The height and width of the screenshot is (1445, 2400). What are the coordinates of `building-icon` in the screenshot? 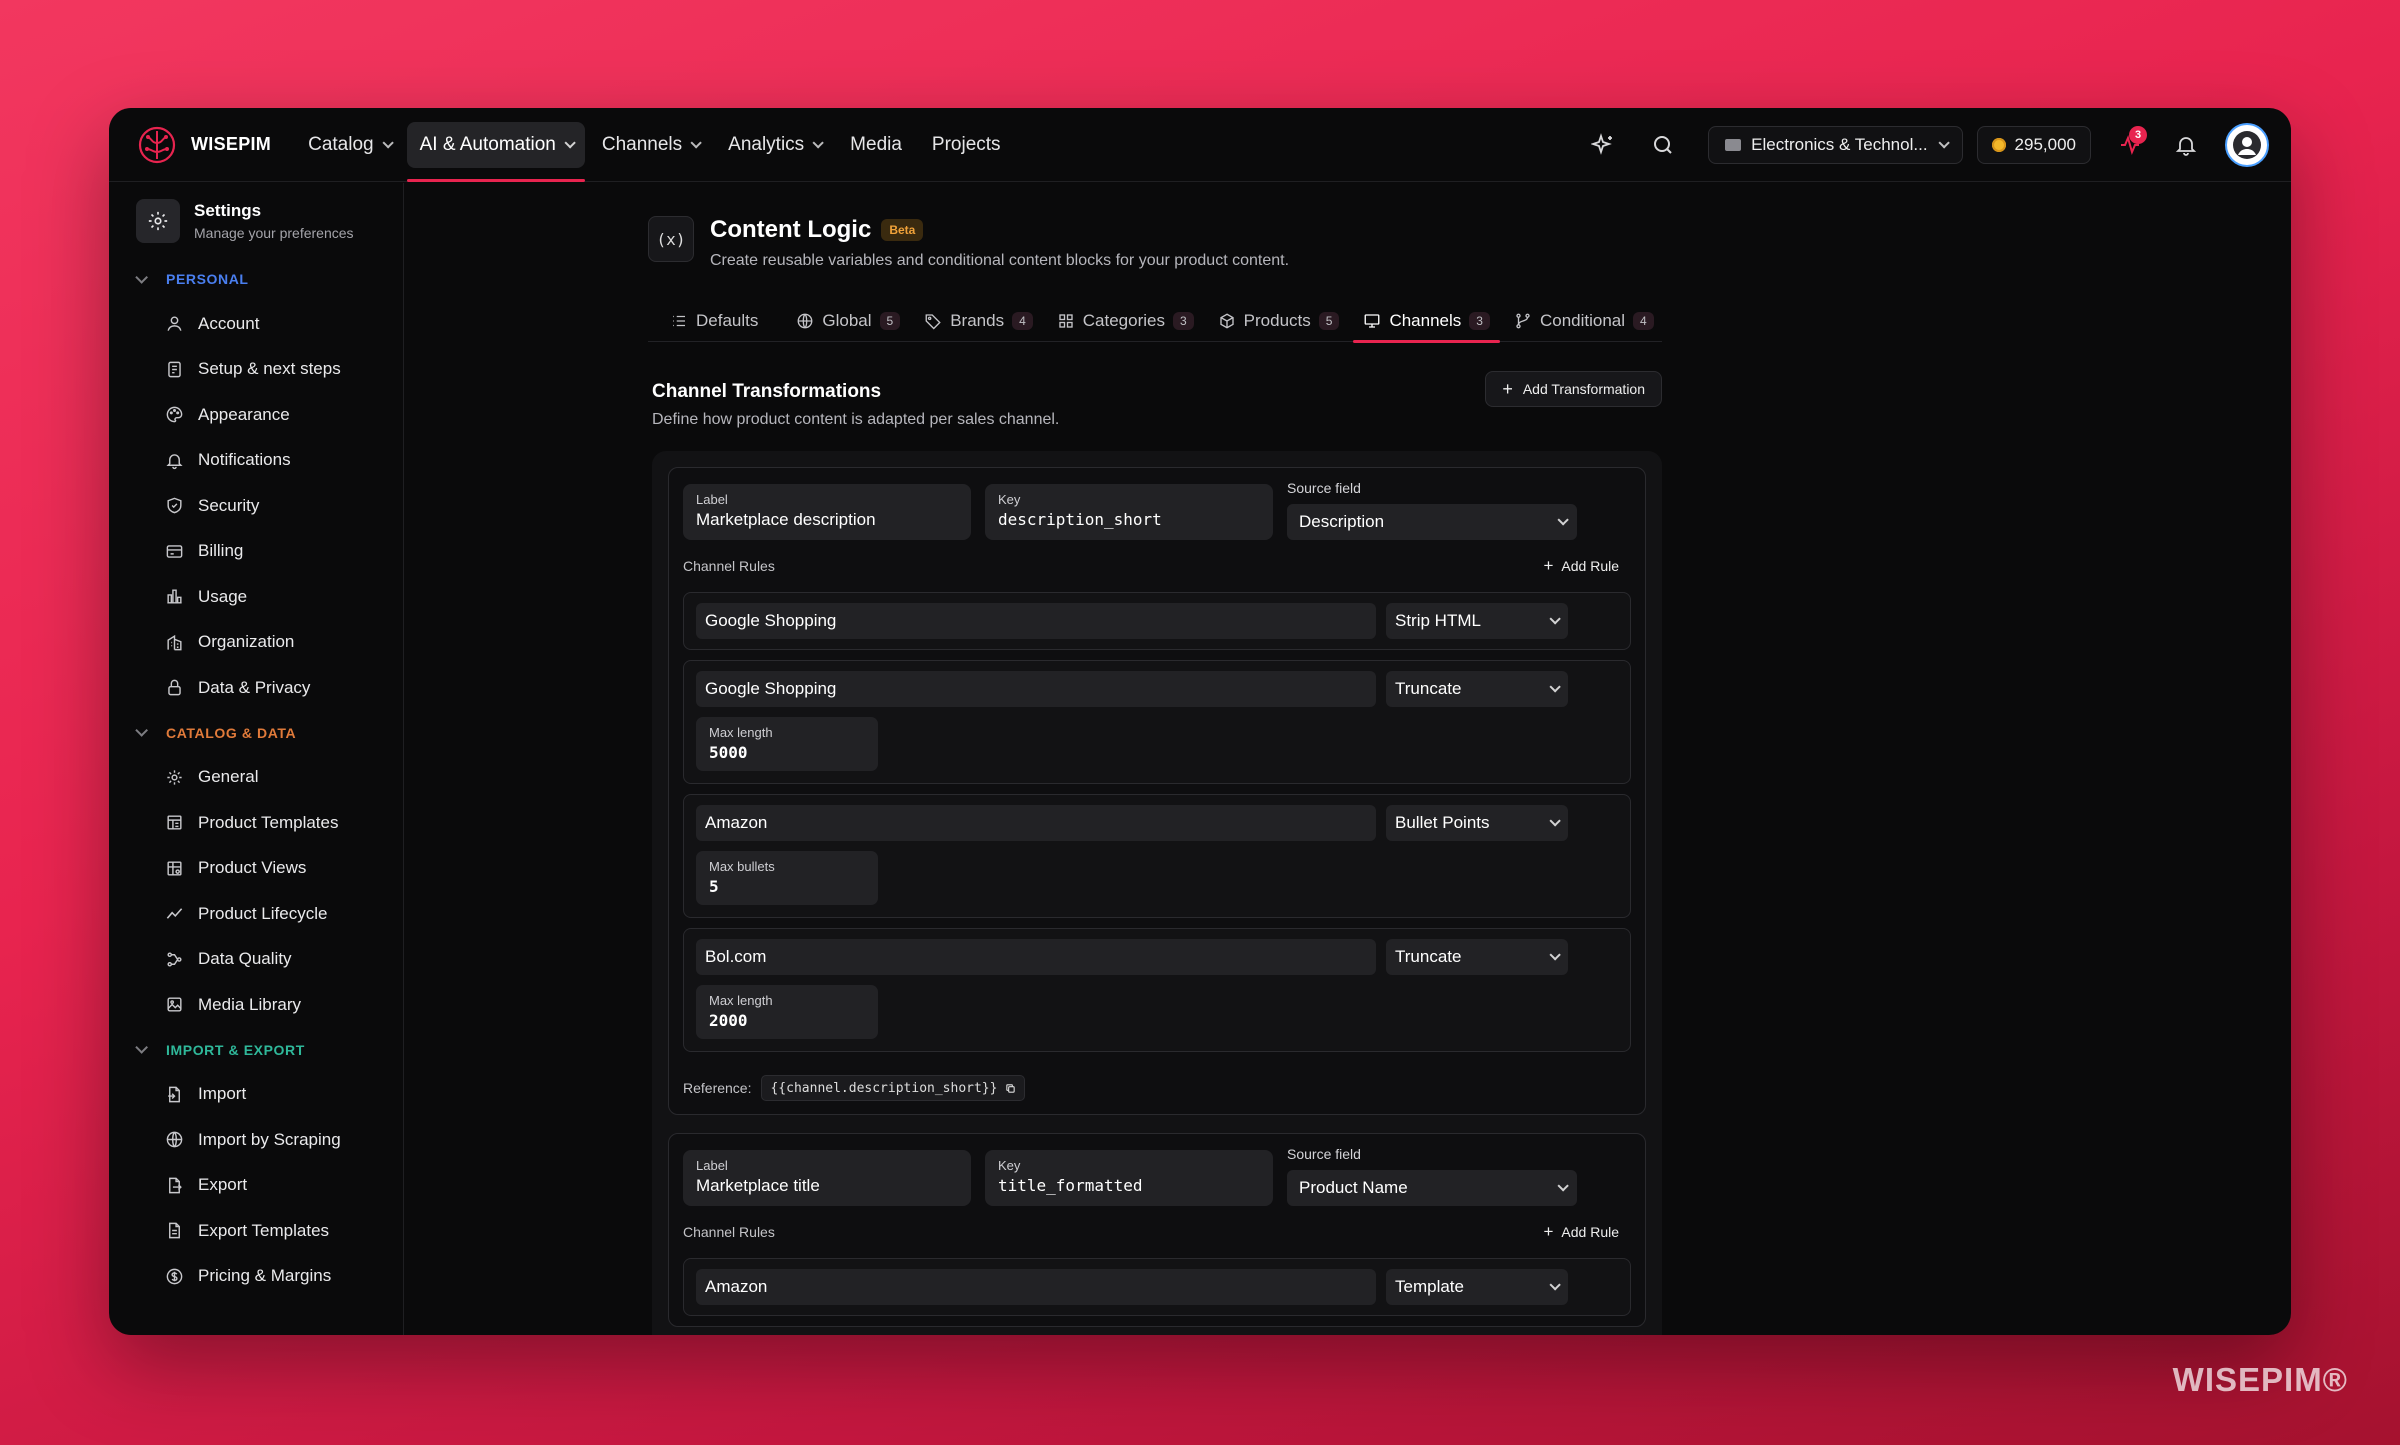 It's located at (174, 642).